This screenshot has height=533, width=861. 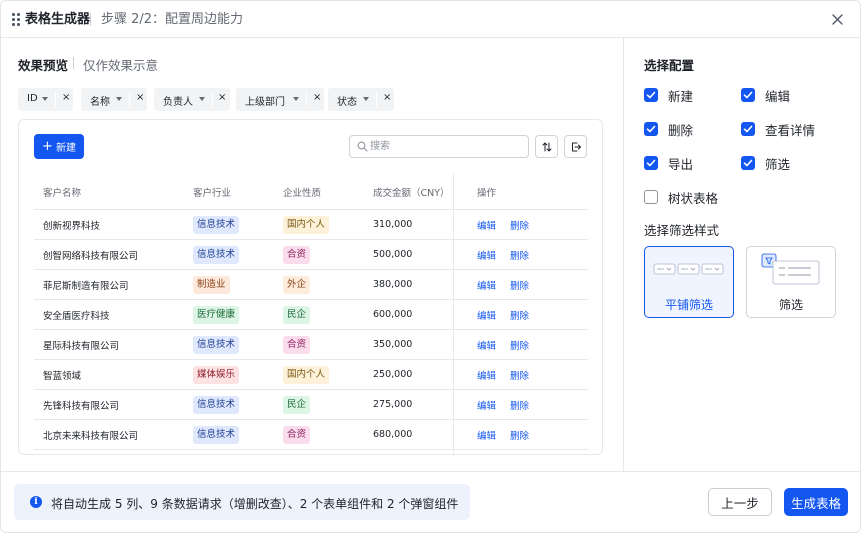 What do you see at coordinates (693, 198) in the screenshot?
I see `checkbox-label: 树状表格` at bounding box center [693, 198].